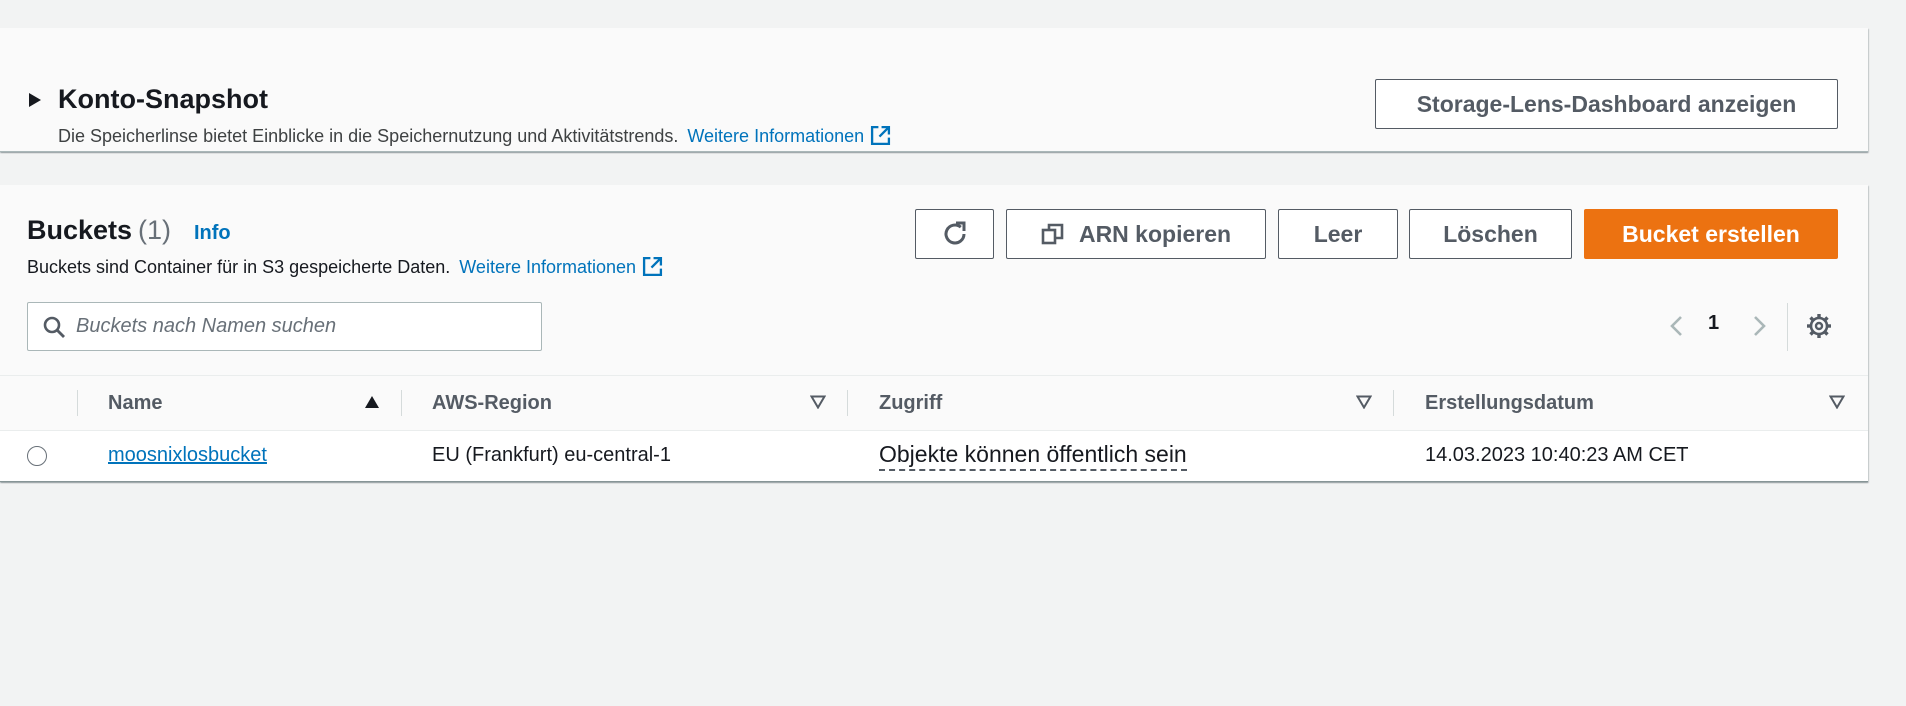 The width and height of the screenshot is (1906, 706). Describe the element at coordinates (492, 403) in the screenshot. I see `column-header-region: AWS-Region` at that location.